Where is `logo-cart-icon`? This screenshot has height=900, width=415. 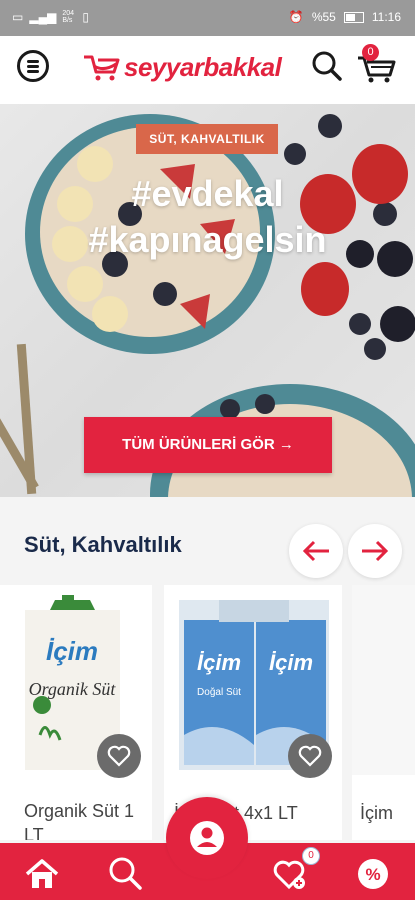 logo-cart-icon is located at coordinates (102, 68).